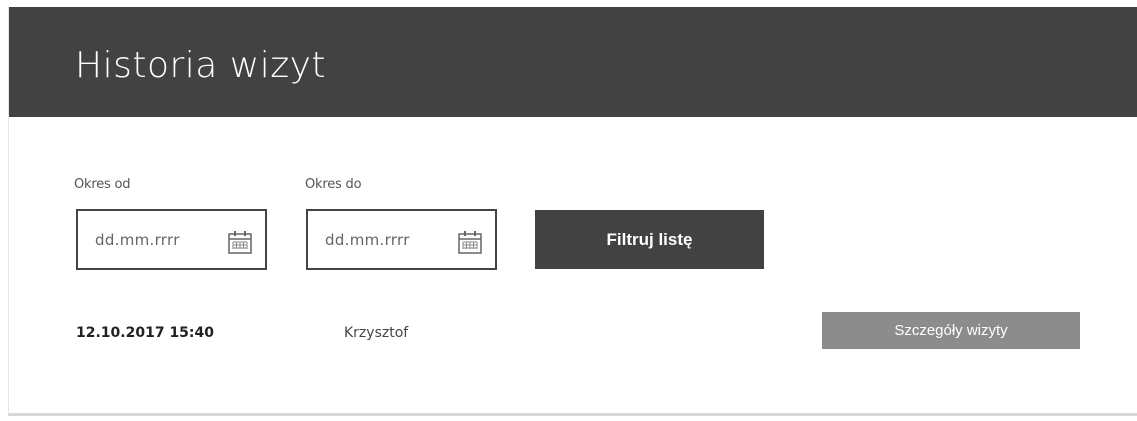 Image resolution: width=1137 pixels, height=421 pixels. What do you see at coordinates (376, 333) in the screenshot?
I see `visit-patient-name: Krzysztof` at bounding box center [376, 333].